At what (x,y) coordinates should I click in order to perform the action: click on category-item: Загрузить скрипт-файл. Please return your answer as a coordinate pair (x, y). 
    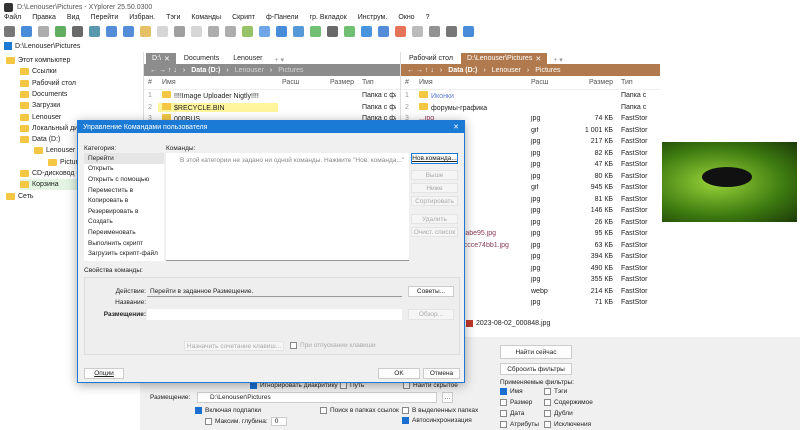
    Looking at the image, I should click on (124, 253).